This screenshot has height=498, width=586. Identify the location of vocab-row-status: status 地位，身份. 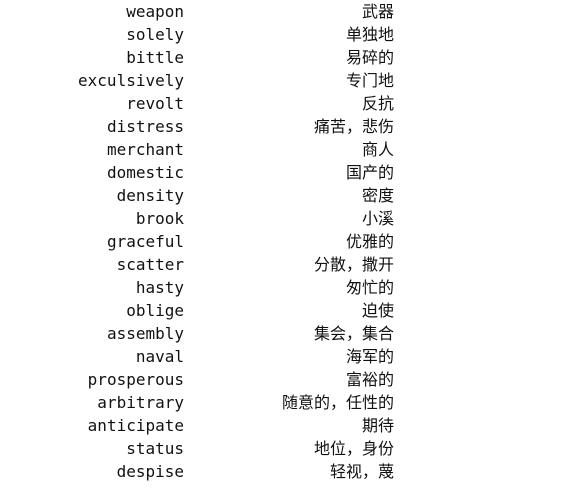
(293, 448).